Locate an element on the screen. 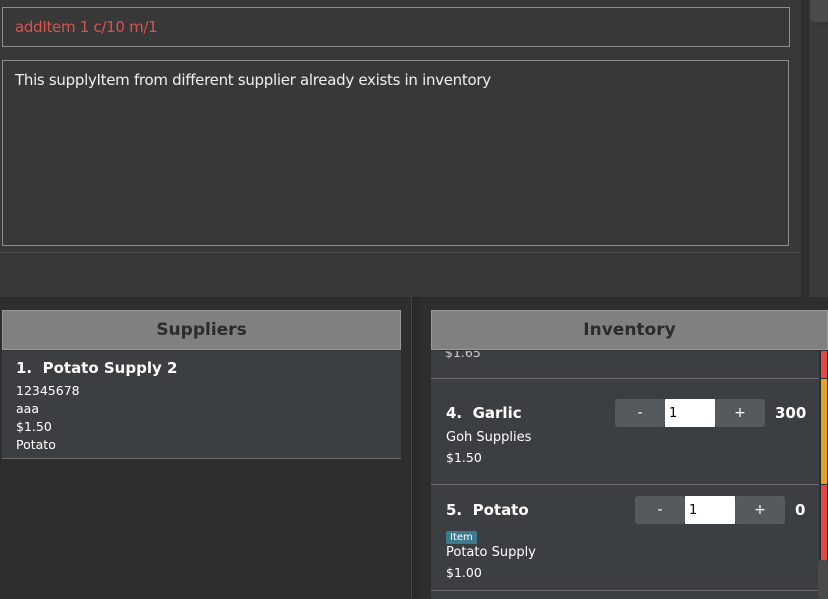 The width and height of the screenshot is (828, 599). supplier-name-text: Potato Supply 2 is located at coordinates (110, 368).